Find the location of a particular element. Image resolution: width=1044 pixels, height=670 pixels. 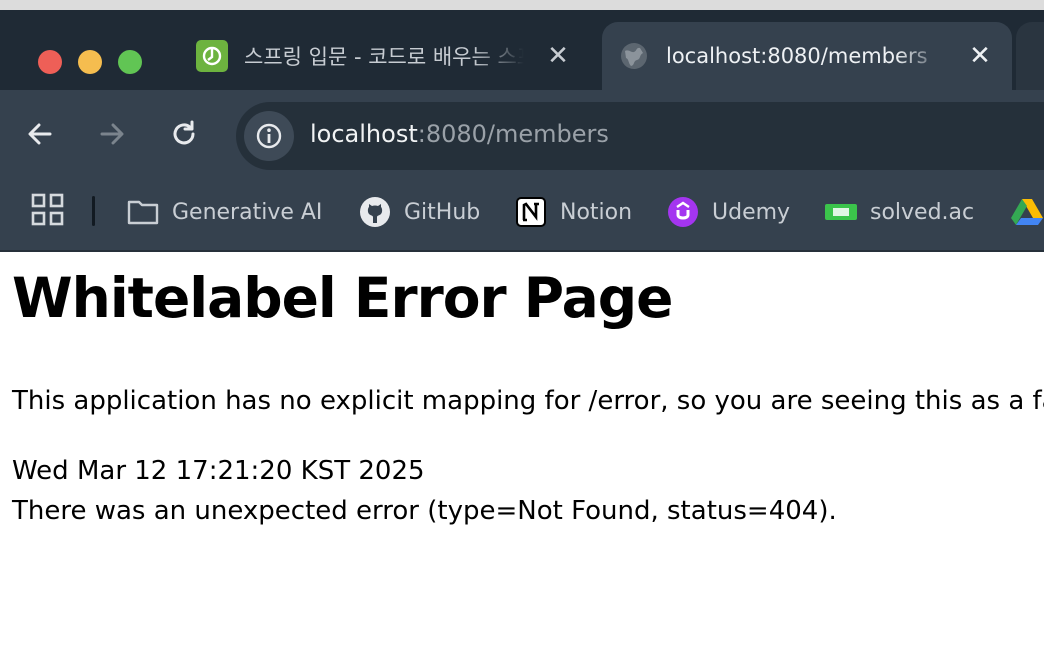

github-icon is located at coordinates (375, 212).